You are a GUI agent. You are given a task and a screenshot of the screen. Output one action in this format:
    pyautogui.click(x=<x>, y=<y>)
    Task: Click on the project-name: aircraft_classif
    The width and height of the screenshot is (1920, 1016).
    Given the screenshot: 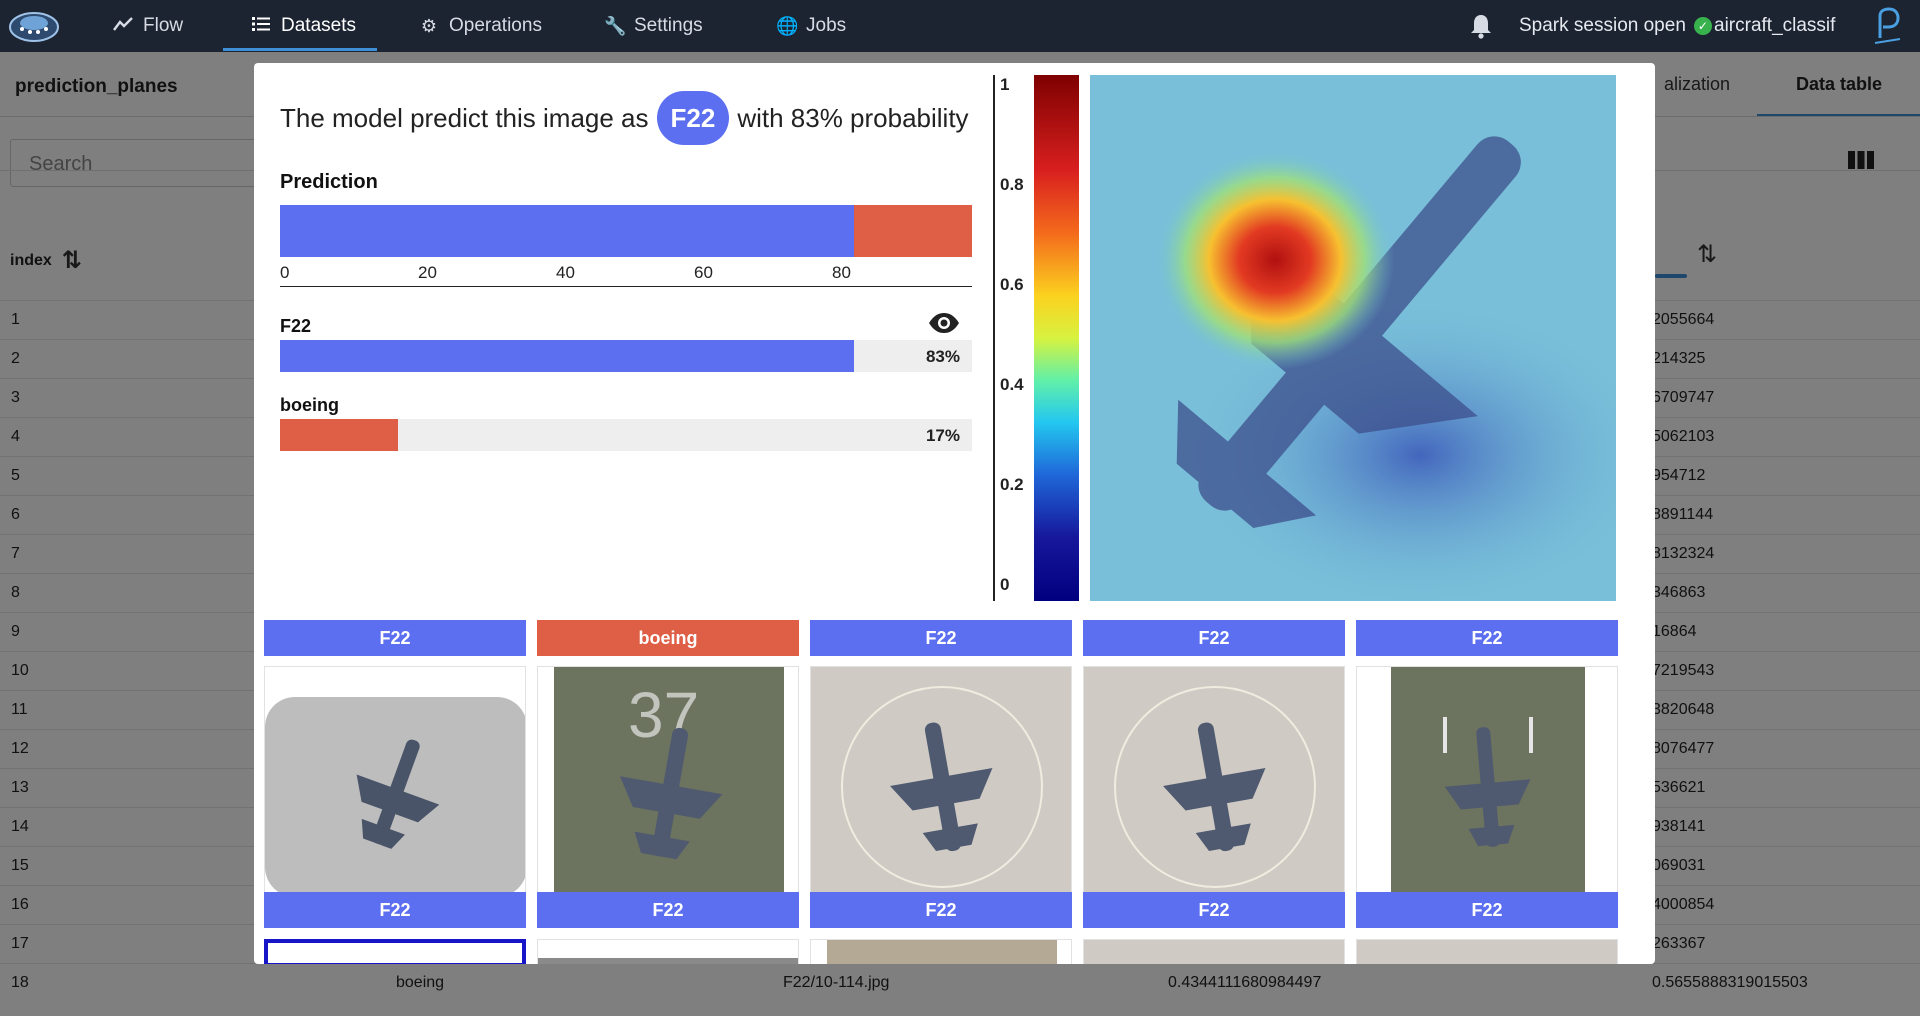 What is the action you would take?
    pyautogui.click(x=1774, y=26)
    